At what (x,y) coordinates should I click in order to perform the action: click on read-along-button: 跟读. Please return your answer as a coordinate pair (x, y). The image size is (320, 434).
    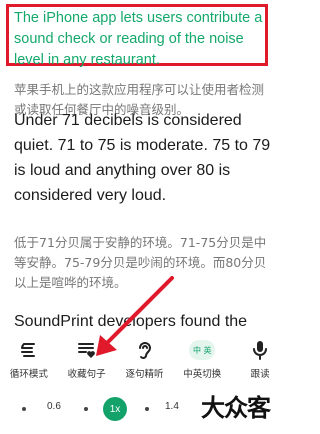
    Looking at the image, I should click on (260, 357).